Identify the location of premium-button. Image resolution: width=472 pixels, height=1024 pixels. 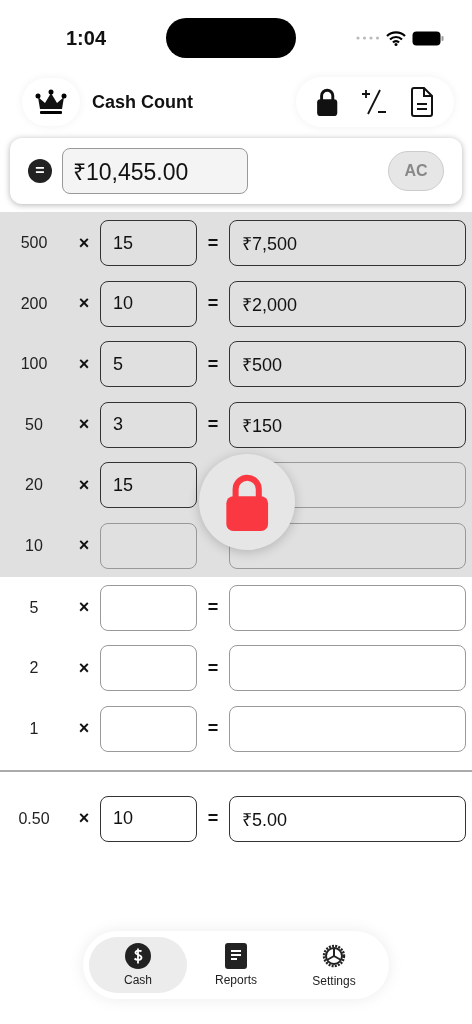
(51, 102).